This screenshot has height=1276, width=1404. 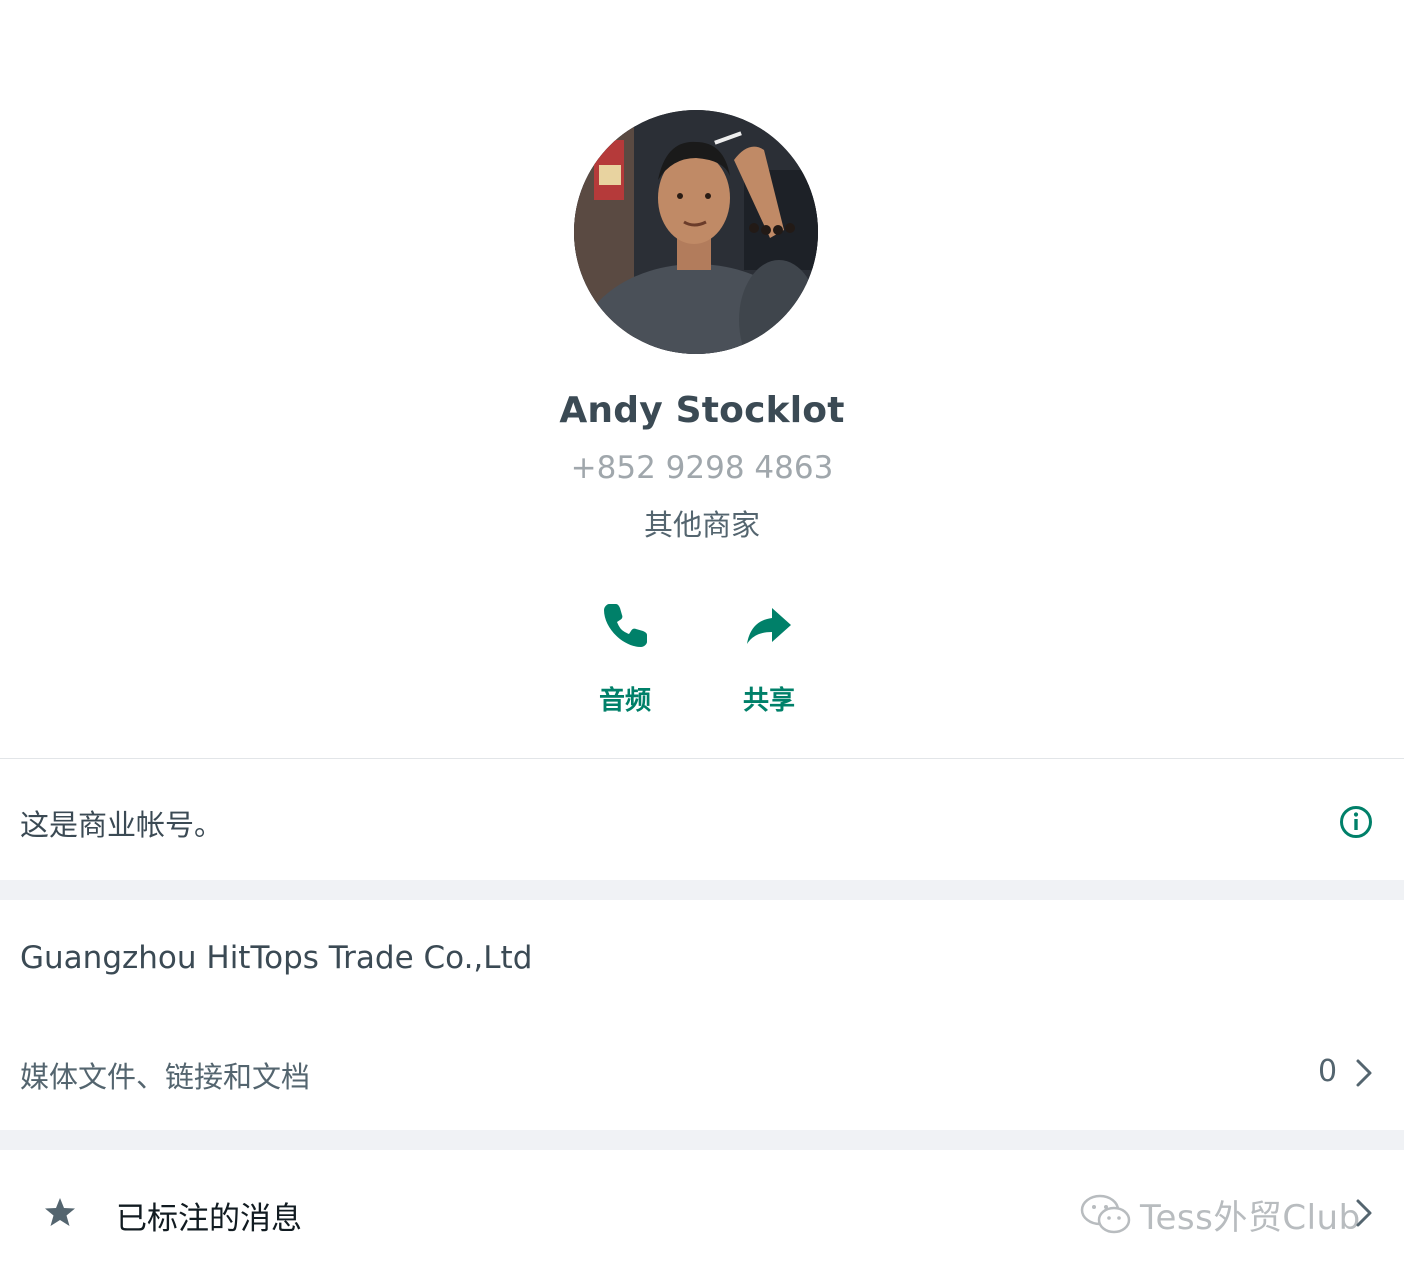 What do you see at coordinates (769, 661) in the screenshot?
I see `share-button: 共享` at bounding box center [769, 661].